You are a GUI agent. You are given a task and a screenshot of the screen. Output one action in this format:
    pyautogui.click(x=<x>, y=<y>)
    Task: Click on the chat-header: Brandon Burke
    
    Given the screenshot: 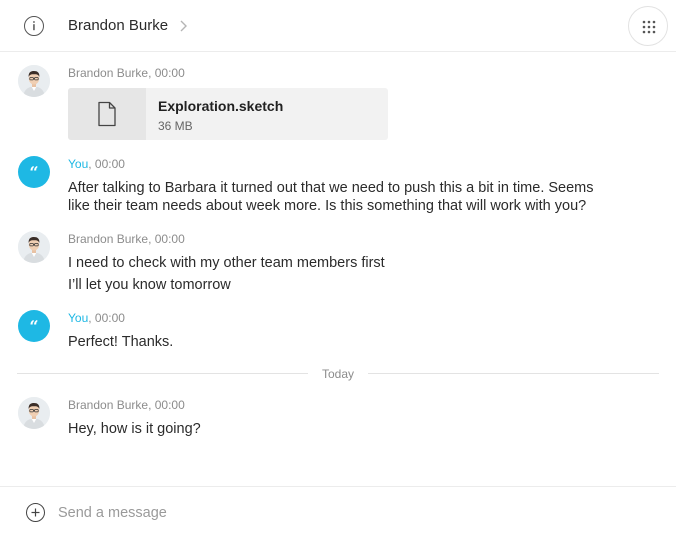 What is the action you would take?
    pyautogui.click(x=338, y=26)
    